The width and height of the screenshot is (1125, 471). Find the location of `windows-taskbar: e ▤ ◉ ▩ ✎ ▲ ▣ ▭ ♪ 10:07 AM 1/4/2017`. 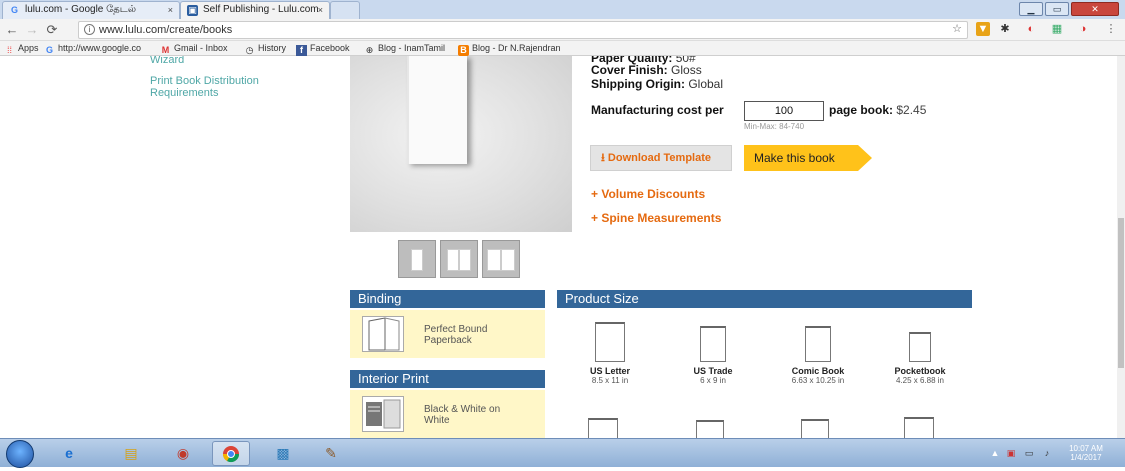

windows-taskbar: e ▤ ◉ ▩ ✎ ▲ ▣ ▭ ♪ 10:07 AM 1/4/2017 is located at coordinates (562, 453).